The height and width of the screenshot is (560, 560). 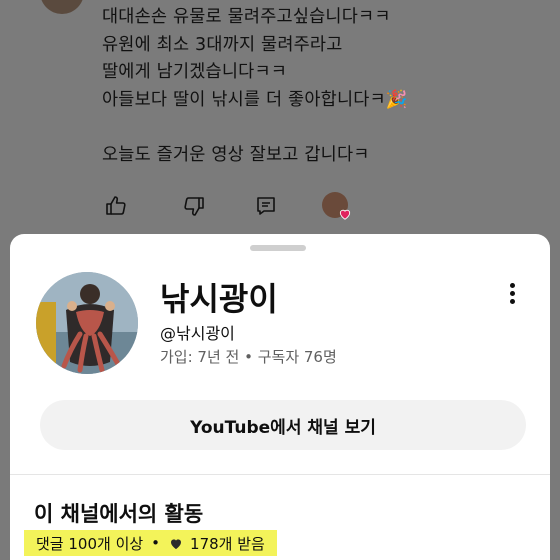 I want to click on creator-heart-icon, so click(x=345, y=213).